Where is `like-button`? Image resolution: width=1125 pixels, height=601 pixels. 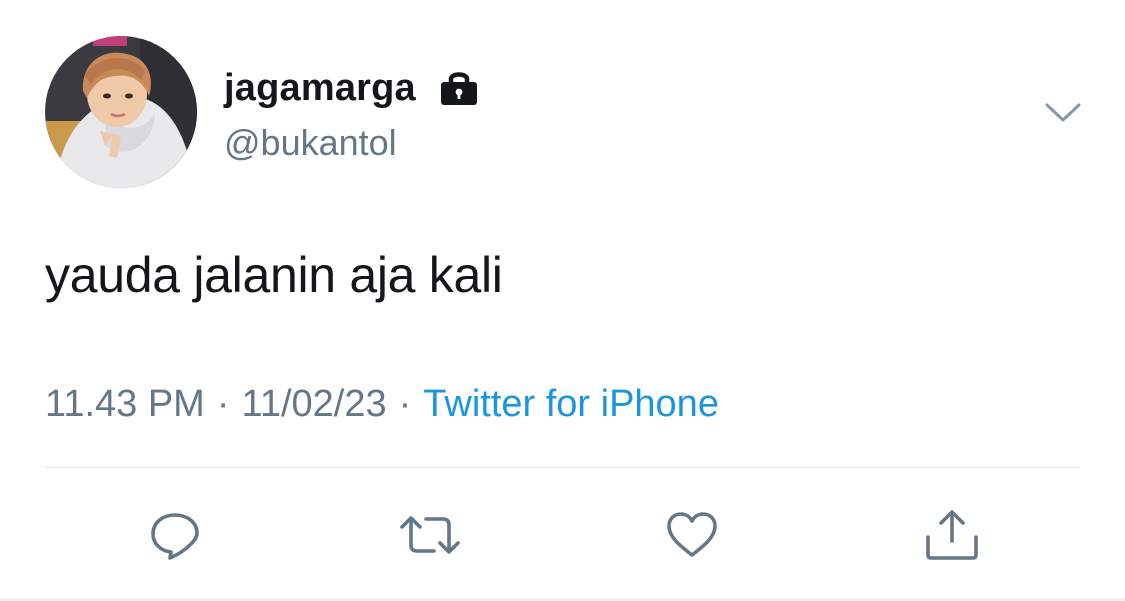
like-button is located at coordinates (692, 535).